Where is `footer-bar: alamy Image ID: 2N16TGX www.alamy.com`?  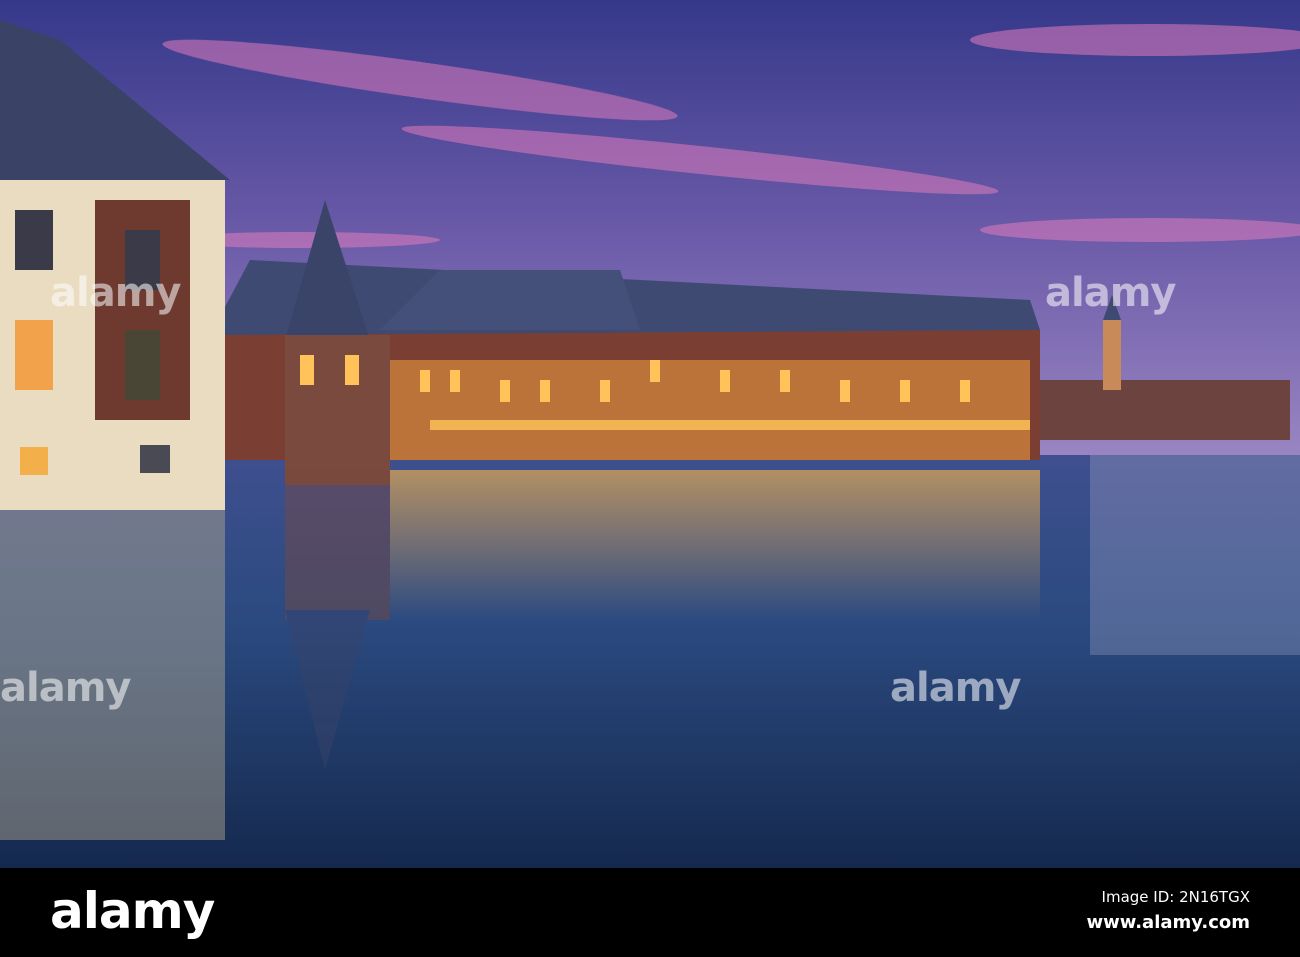 footer-bar: alamy Image ID: 2N16TGX www.alamy.com is located at coordinates (650, 912).